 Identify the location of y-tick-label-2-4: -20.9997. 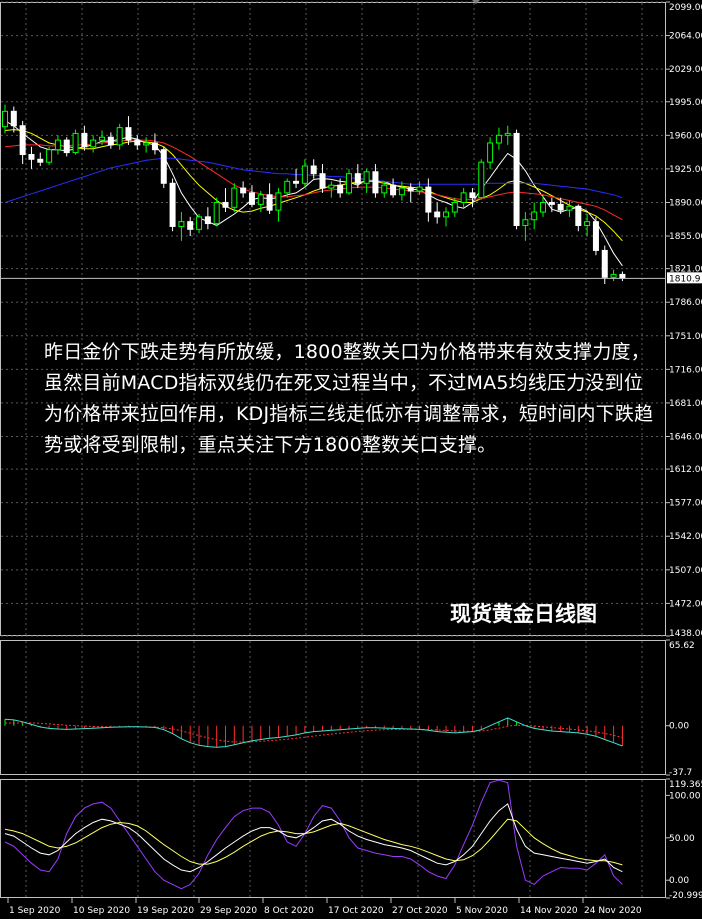
(685, 896).